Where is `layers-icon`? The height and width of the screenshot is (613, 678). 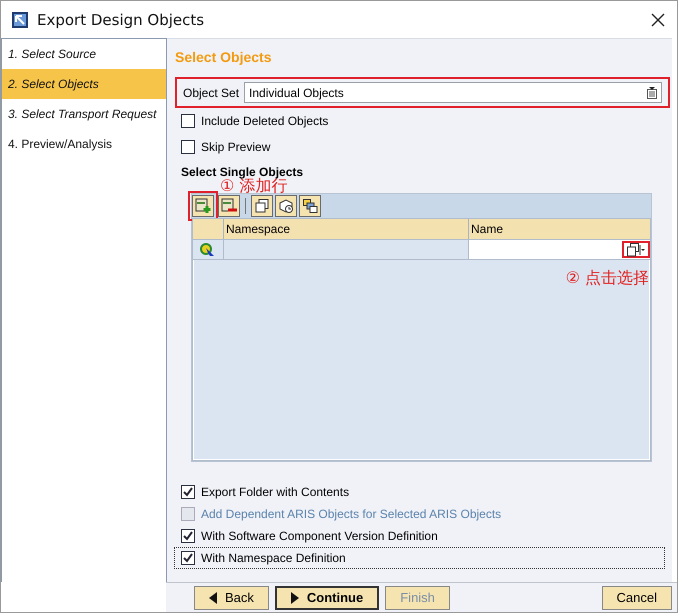
layers-icon is located at coordinates (310, 206).